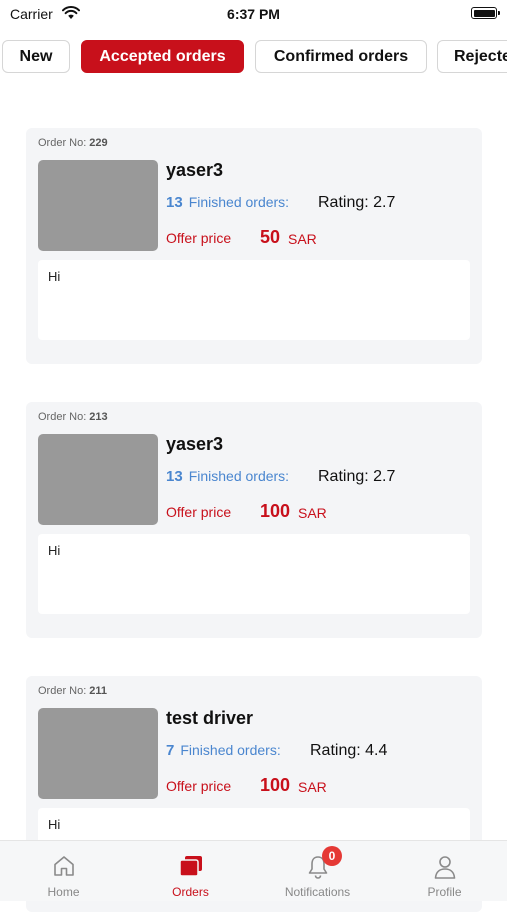  I want to click on tab-new: New, so click(36, 56).